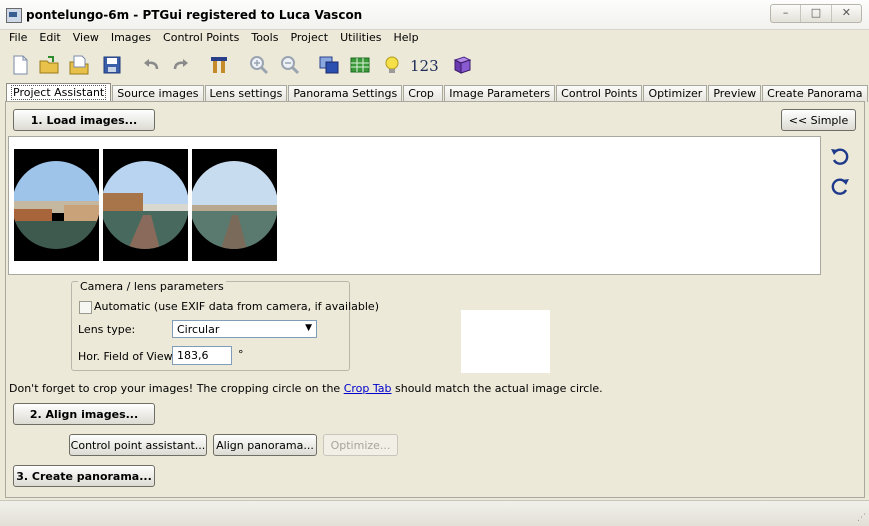 Image resolution: width=869 pixels, height=526 pixels. What do you see at coordinates (14, 15) in the screenshot?
I see `app-icon` at bounding box center [14, 15].